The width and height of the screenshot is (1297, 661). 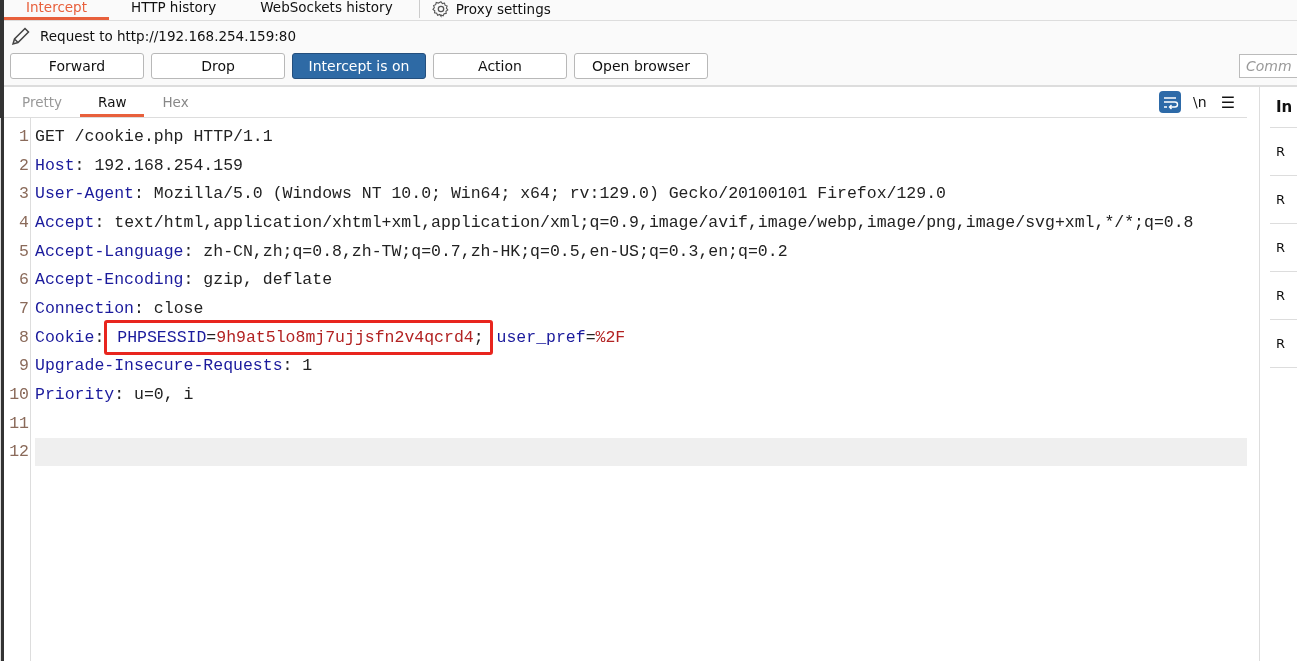 I want to click on code-token: : Mozilla/5.0 (Windows NT 10.0; Win64; x64; rv:129.0) Gecko/20100101 Firefox/129.0, so click(x=540, y=194).